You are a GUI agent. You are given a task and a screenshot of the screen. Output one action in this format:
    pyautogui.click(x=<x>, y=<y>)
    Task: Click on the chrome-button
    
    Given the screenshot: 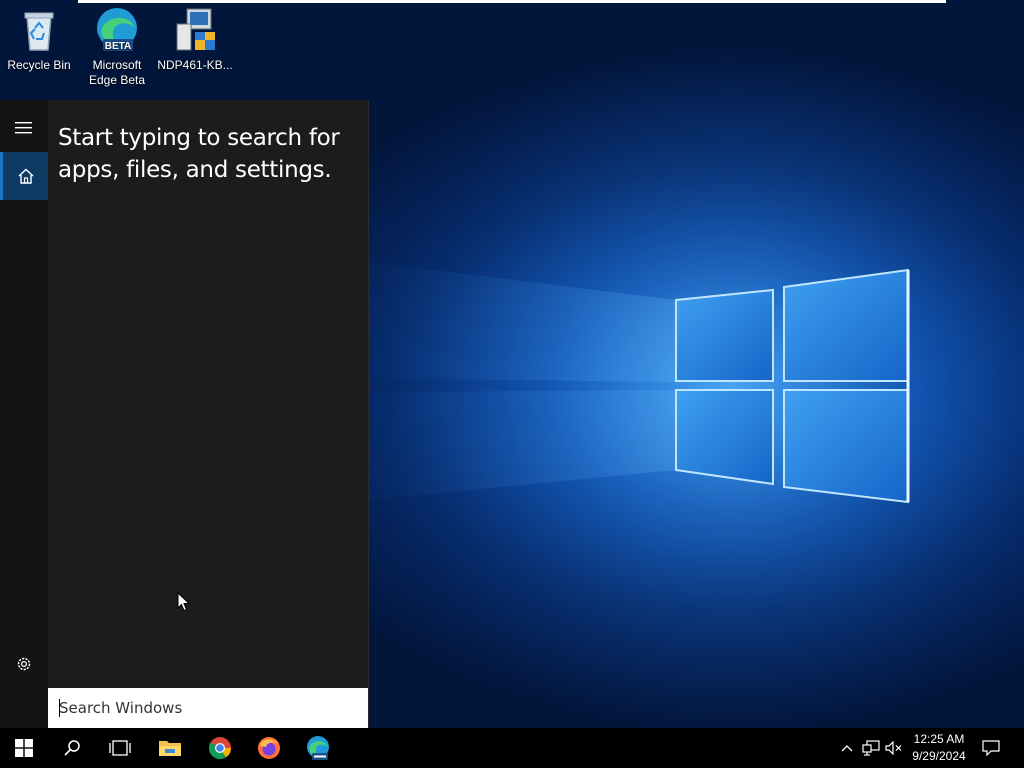 What is the action you would take?
    pyautogui.click(x=220, y=748)
    